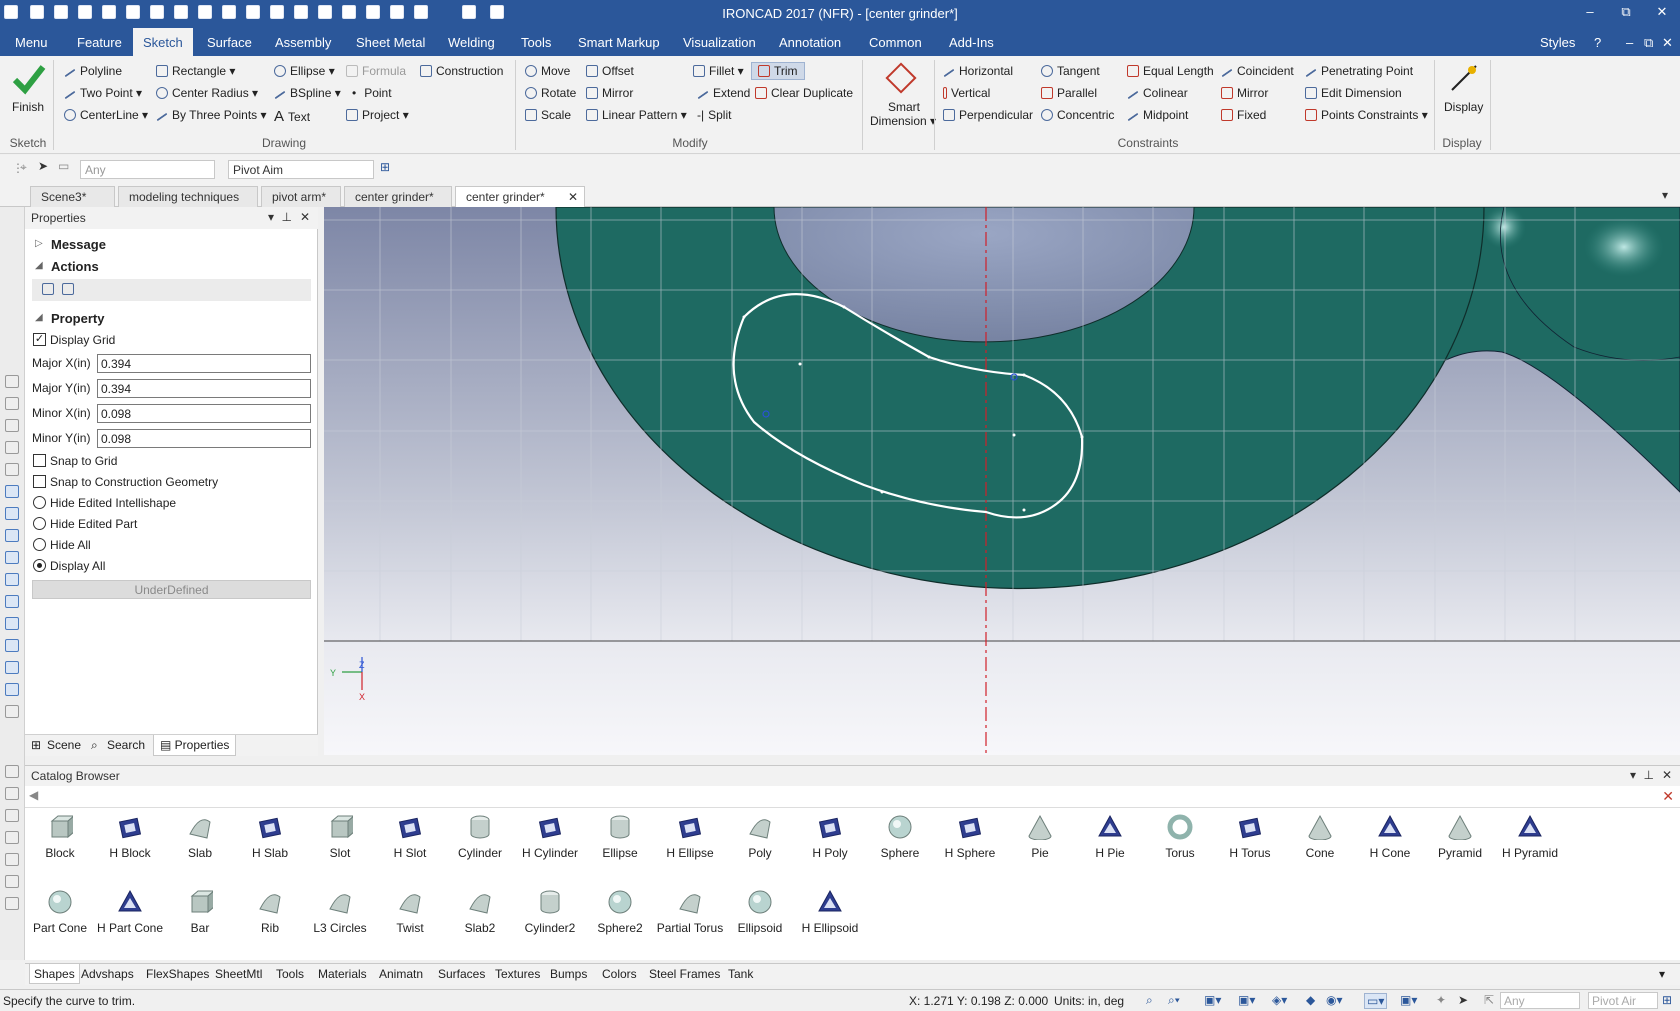  What do you see at coordinates (568, 974) in the screenshot?
I see `tab-bumps: Bumps` at bounding box center [568, 974].